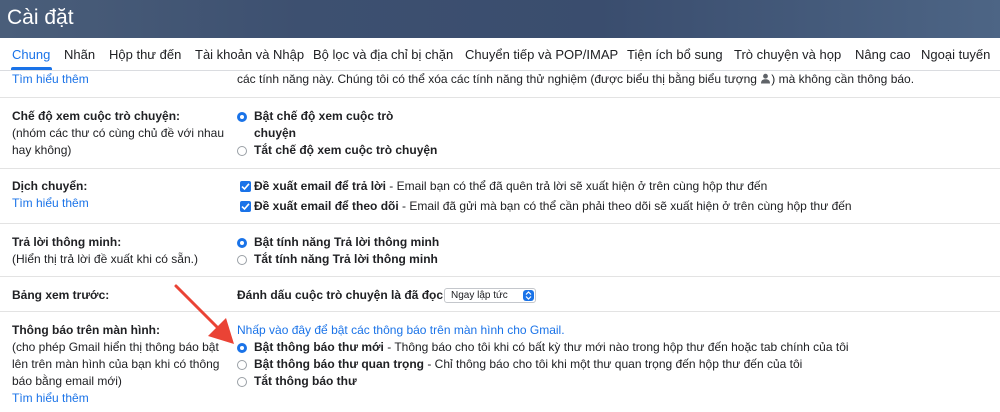 This screenshot has height=412, width=1000. Describe the element at coordinates (242, 243) in the screenshot. I see `smart-reply-on-radio` at that location.